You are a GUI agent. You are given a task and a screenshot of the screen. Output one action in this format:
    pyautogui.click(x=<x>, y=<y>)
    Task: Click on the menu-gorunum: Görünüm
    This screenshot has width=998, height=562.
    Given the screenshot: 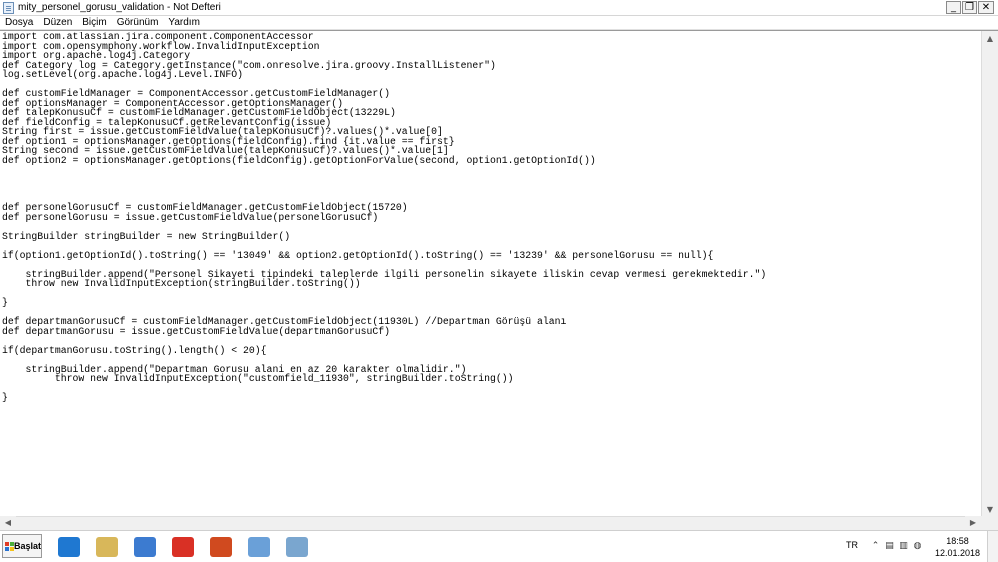 What is the action you would take?
    pyautogui.click(x=138, y=22)
    